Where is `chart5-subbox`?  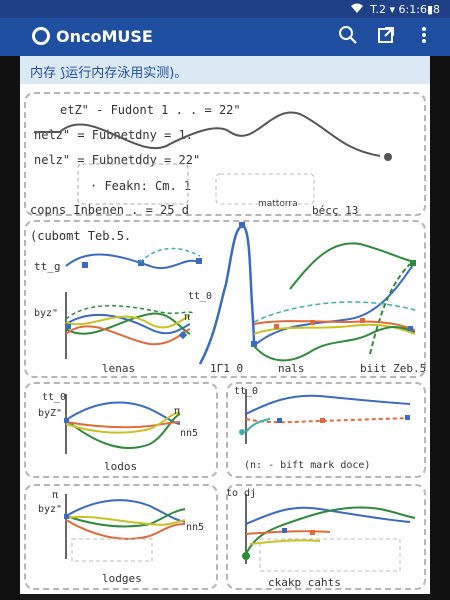 chart5-subbox is located at coordinates (112, 550).